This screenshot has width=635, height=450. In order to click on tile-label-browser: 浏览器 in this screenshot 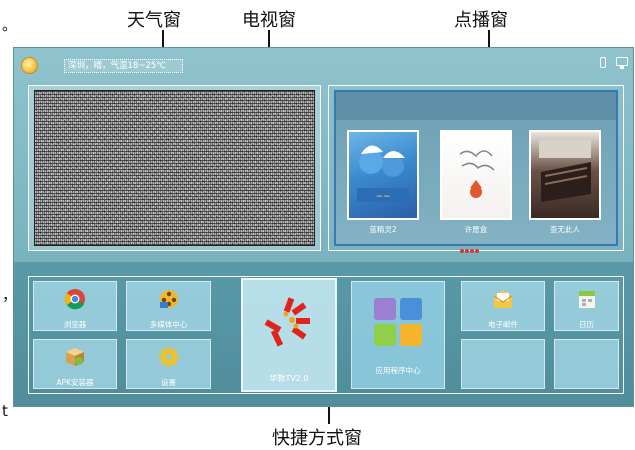, I will do `click(75, 324)`.